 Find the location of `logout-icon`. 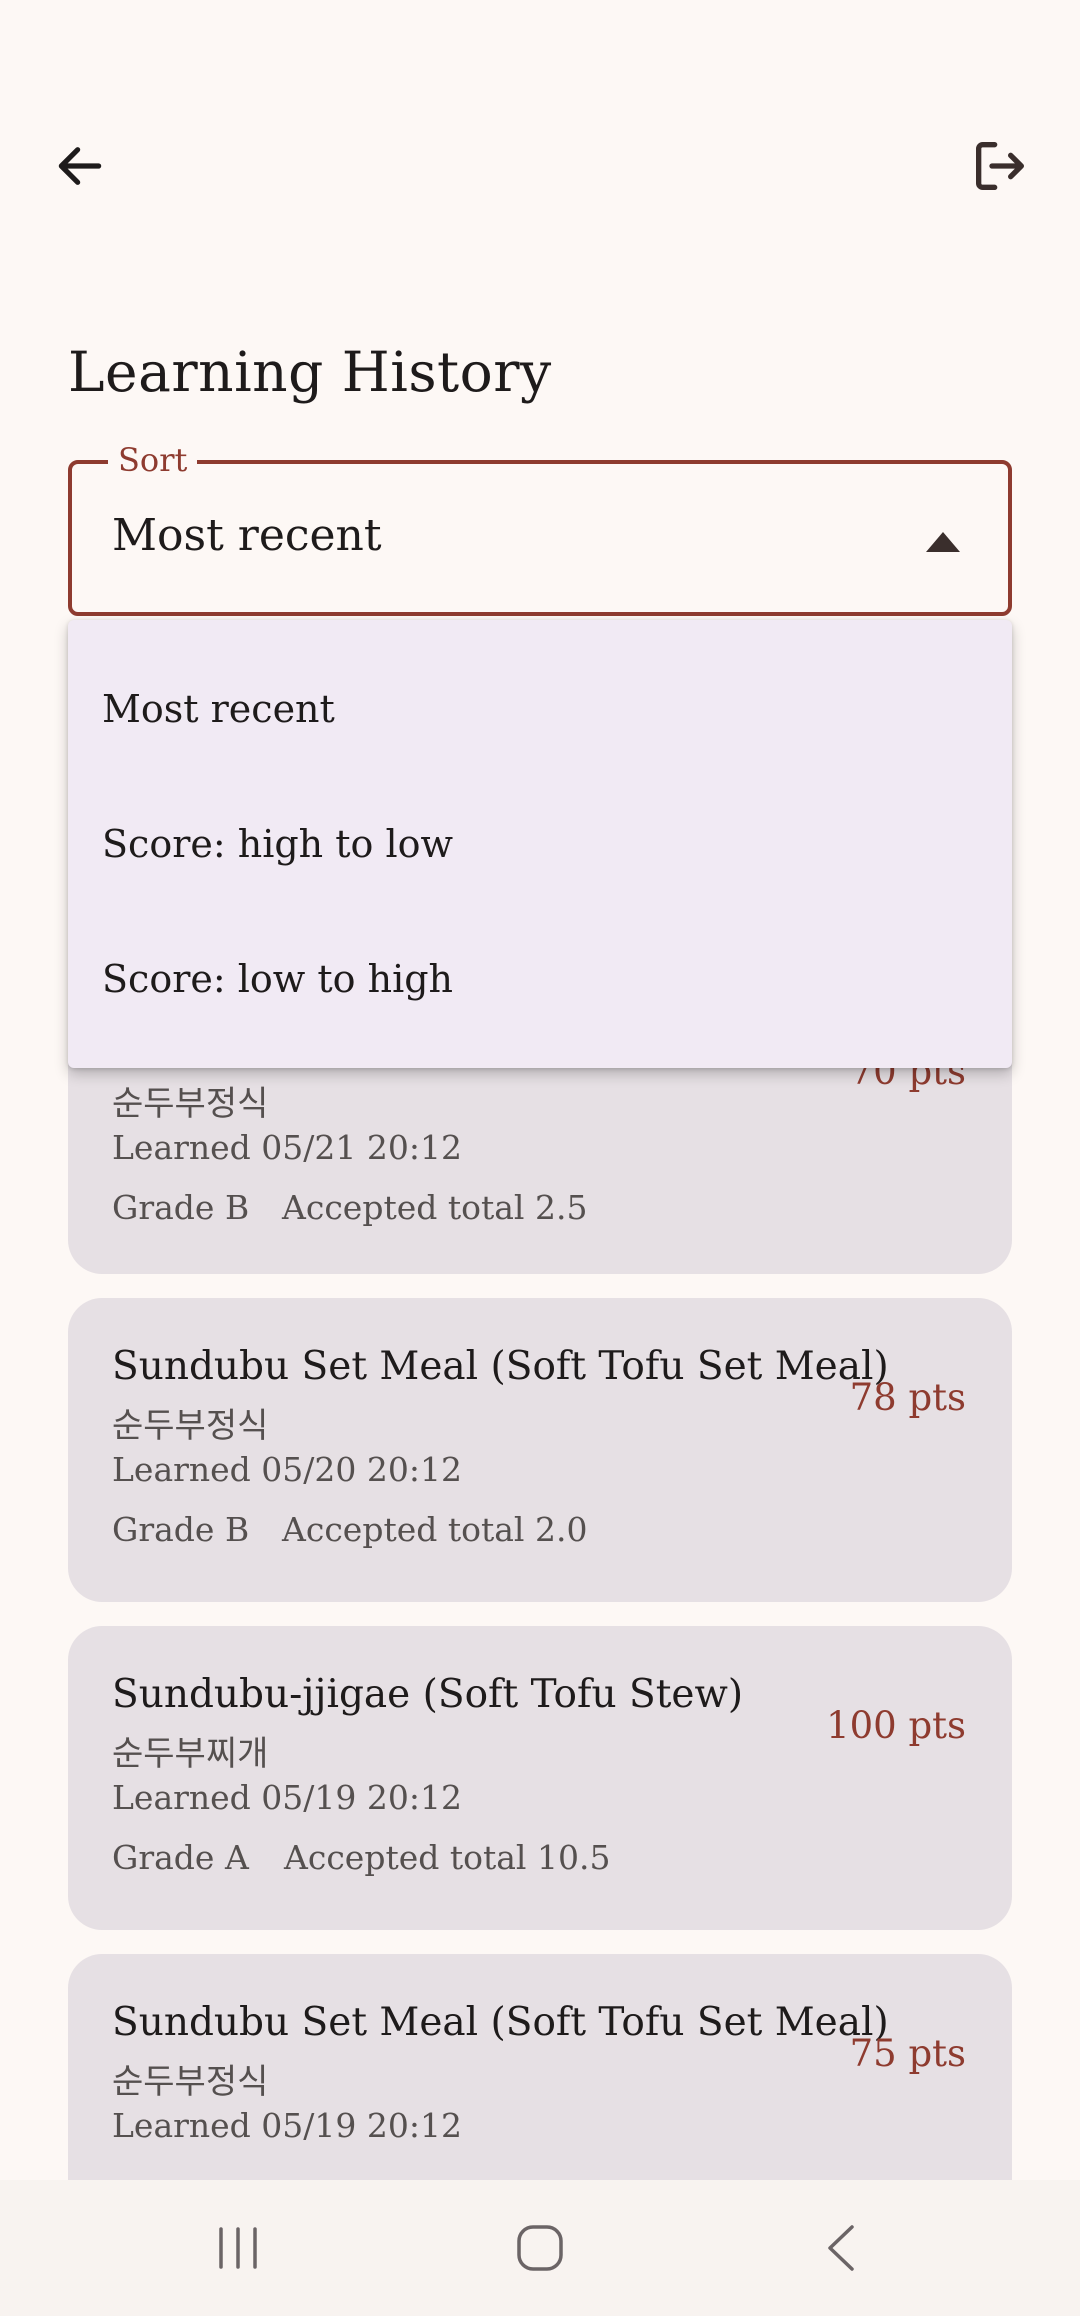

logout-icon is located at coordinates (1000, 166).